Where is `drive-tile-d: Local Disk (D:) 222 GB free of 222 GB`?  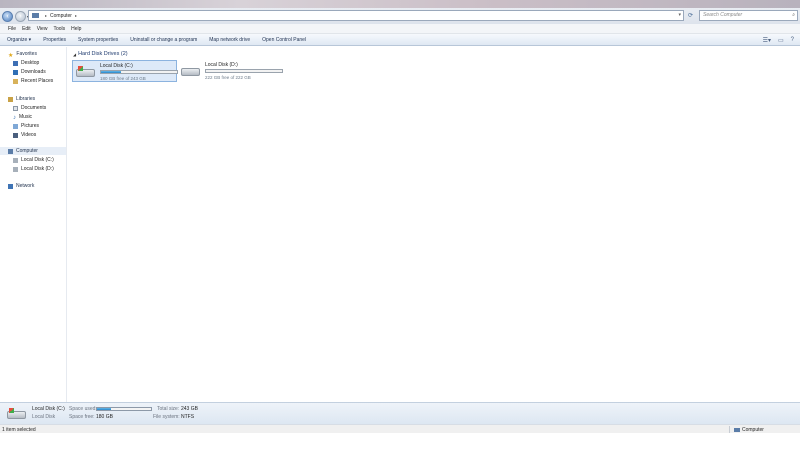
drive-tile-d: Local Disk (D:) 222 GB free of 222 GB is located at coordinates (230, 71).